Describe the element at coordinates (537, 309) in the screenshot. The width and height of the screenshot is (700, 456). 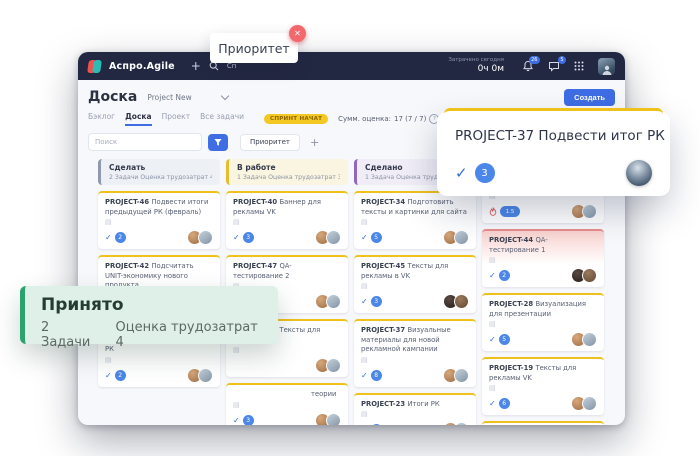
I see `task-card-title: PROJECT-28 Визуализация для презентации` at that location.